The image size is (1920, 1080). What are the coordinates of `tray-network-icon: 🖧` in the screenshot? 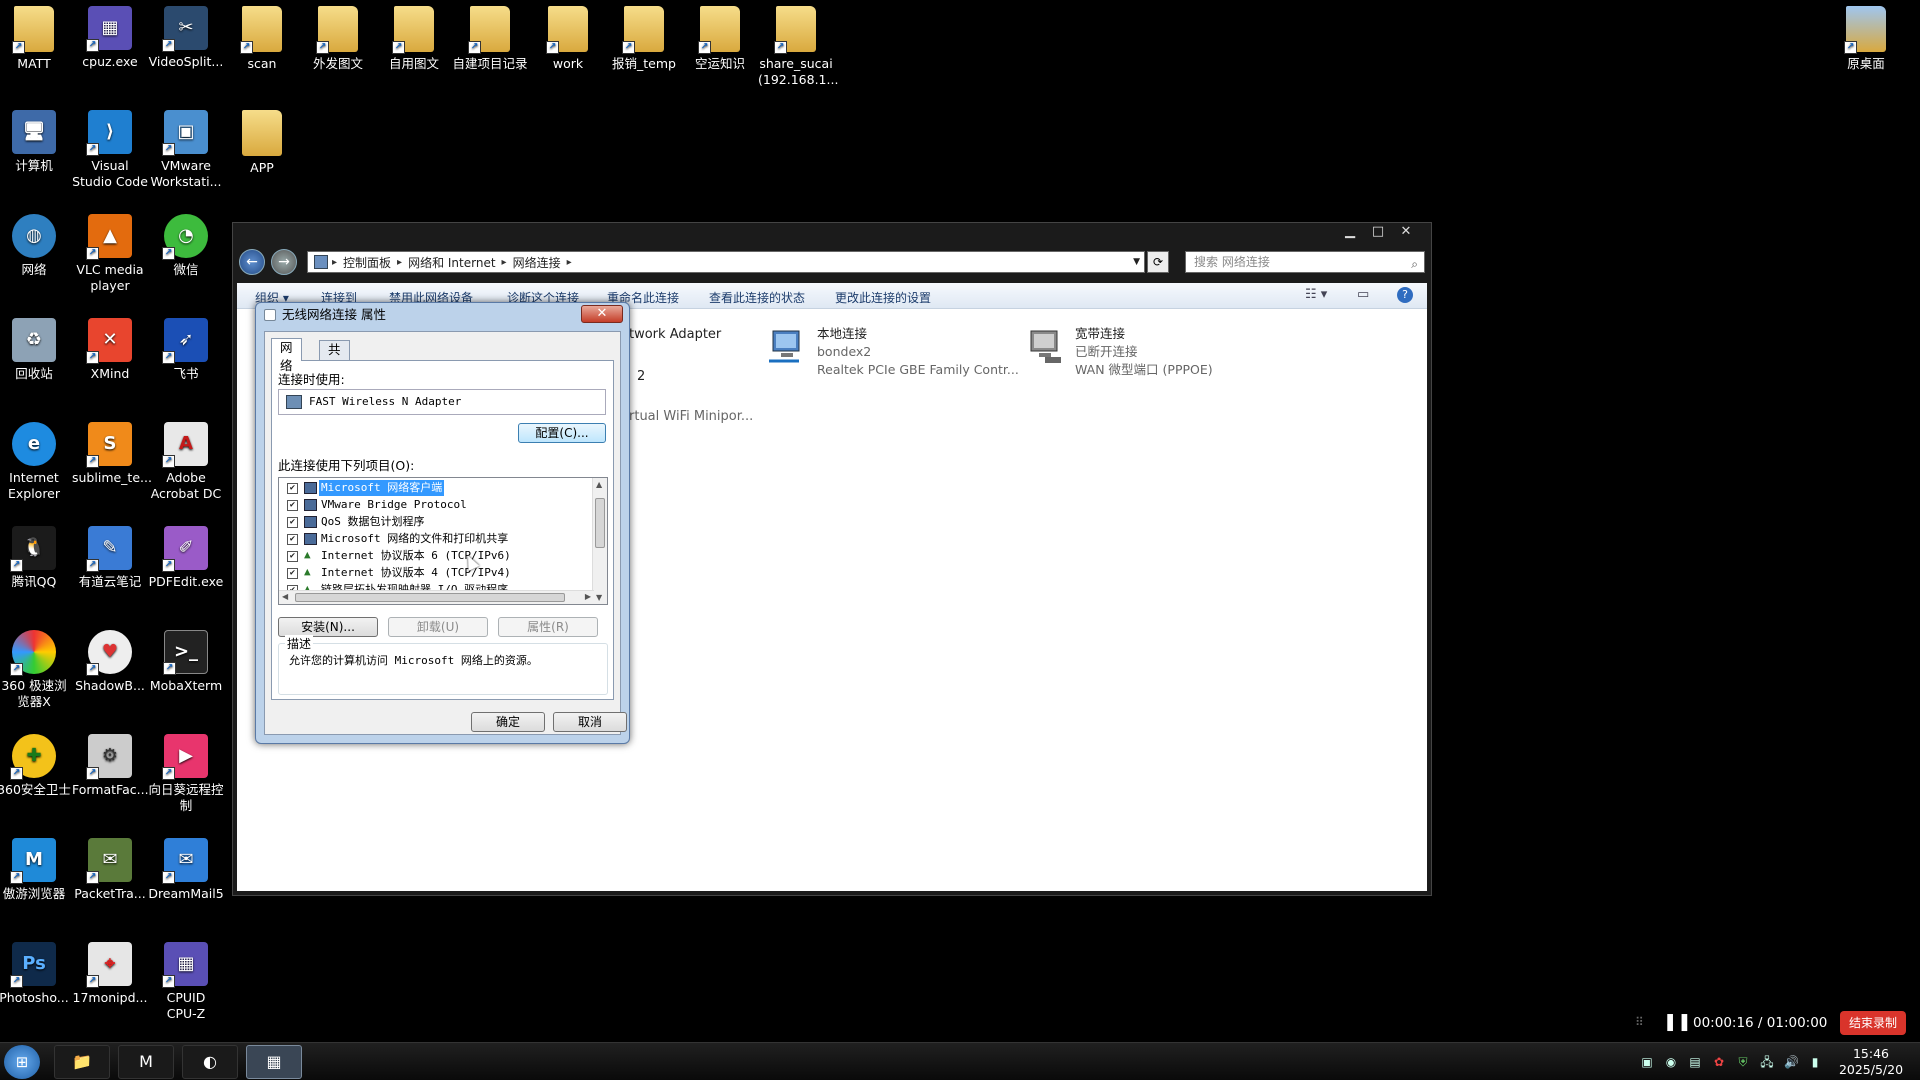 It's located at (1767, 1062).